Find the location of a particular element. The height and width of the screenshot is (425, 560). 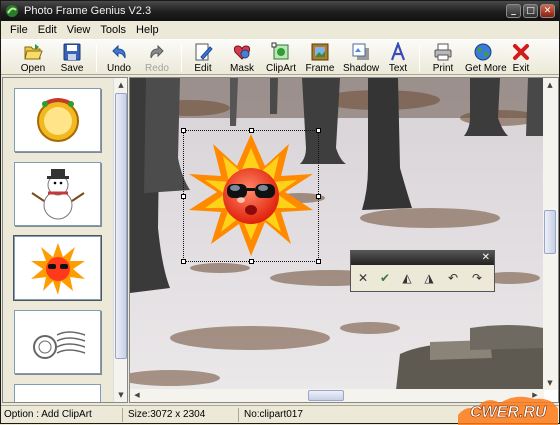

title-bar: Photo Frame Genius V2.3 _ □ ✕ is located at coordinates (280, 11).